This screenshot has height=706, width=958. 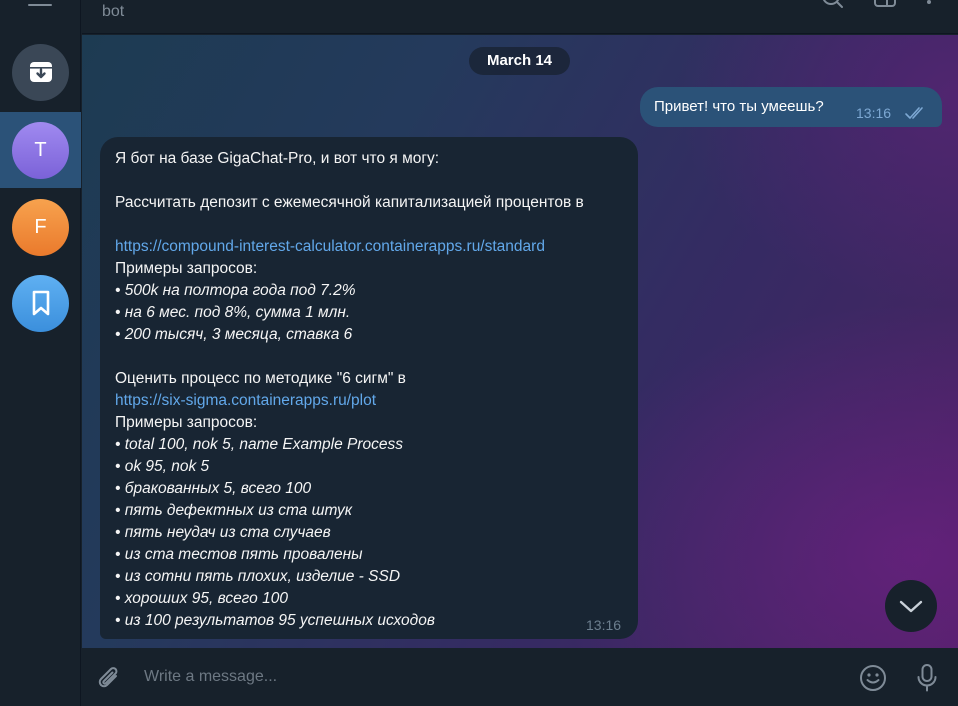 What do you see at coordinates (233, 312) in the screenshot?
I see `example-line: • на 6 мес. под 8%, сумма 1 млн.` at bounding box center [233, 312].